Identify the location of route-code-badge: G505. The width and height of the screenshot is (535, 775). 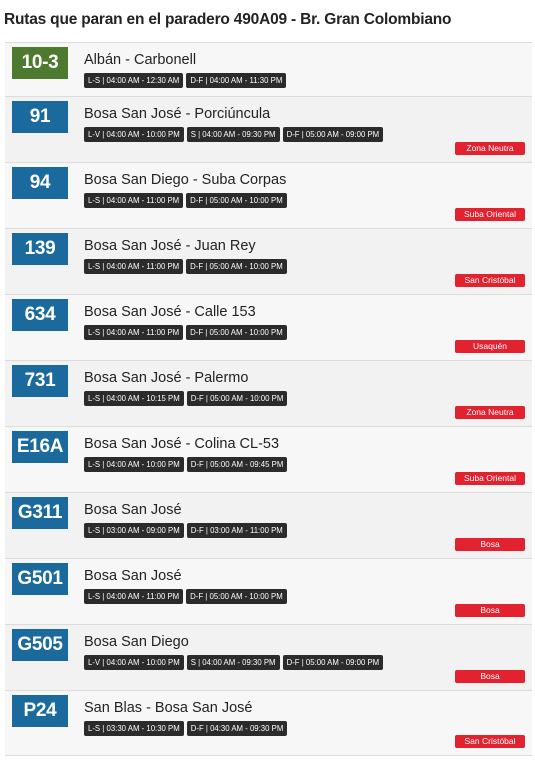
(40, 645).